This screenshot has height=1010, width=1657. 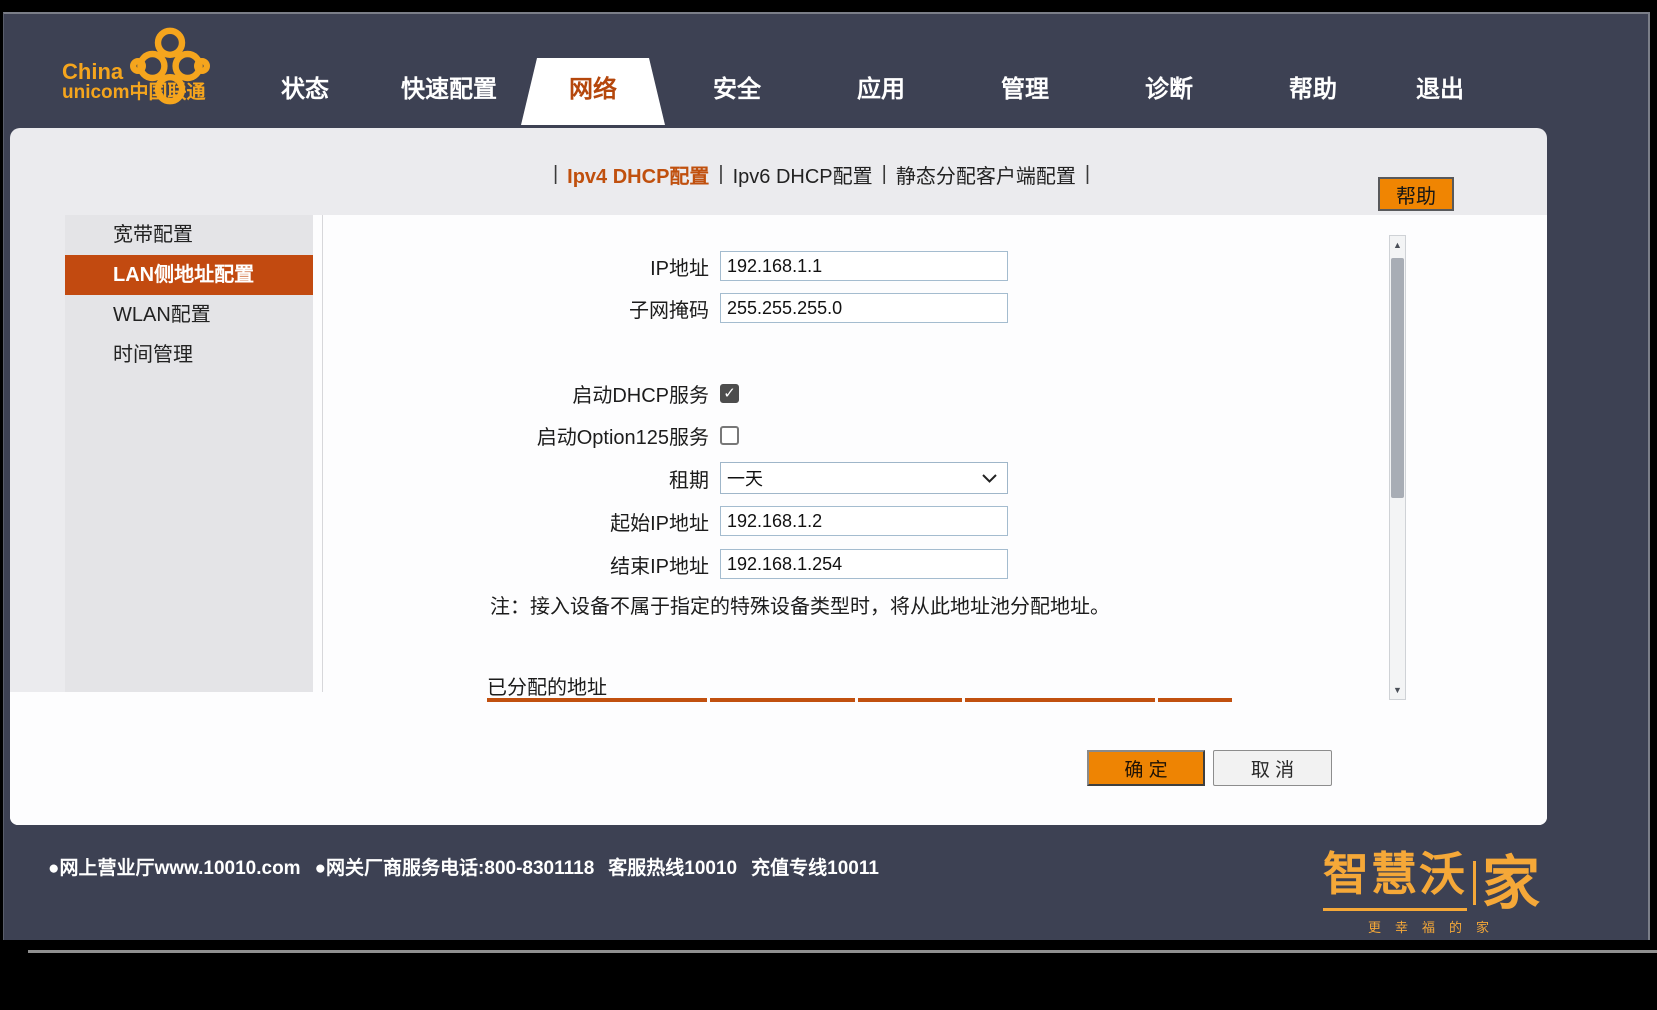 What do you see at coordinates (689, 480) in the screenshot?
I see `lease-label: 租期` at bounding box center [689, 480].